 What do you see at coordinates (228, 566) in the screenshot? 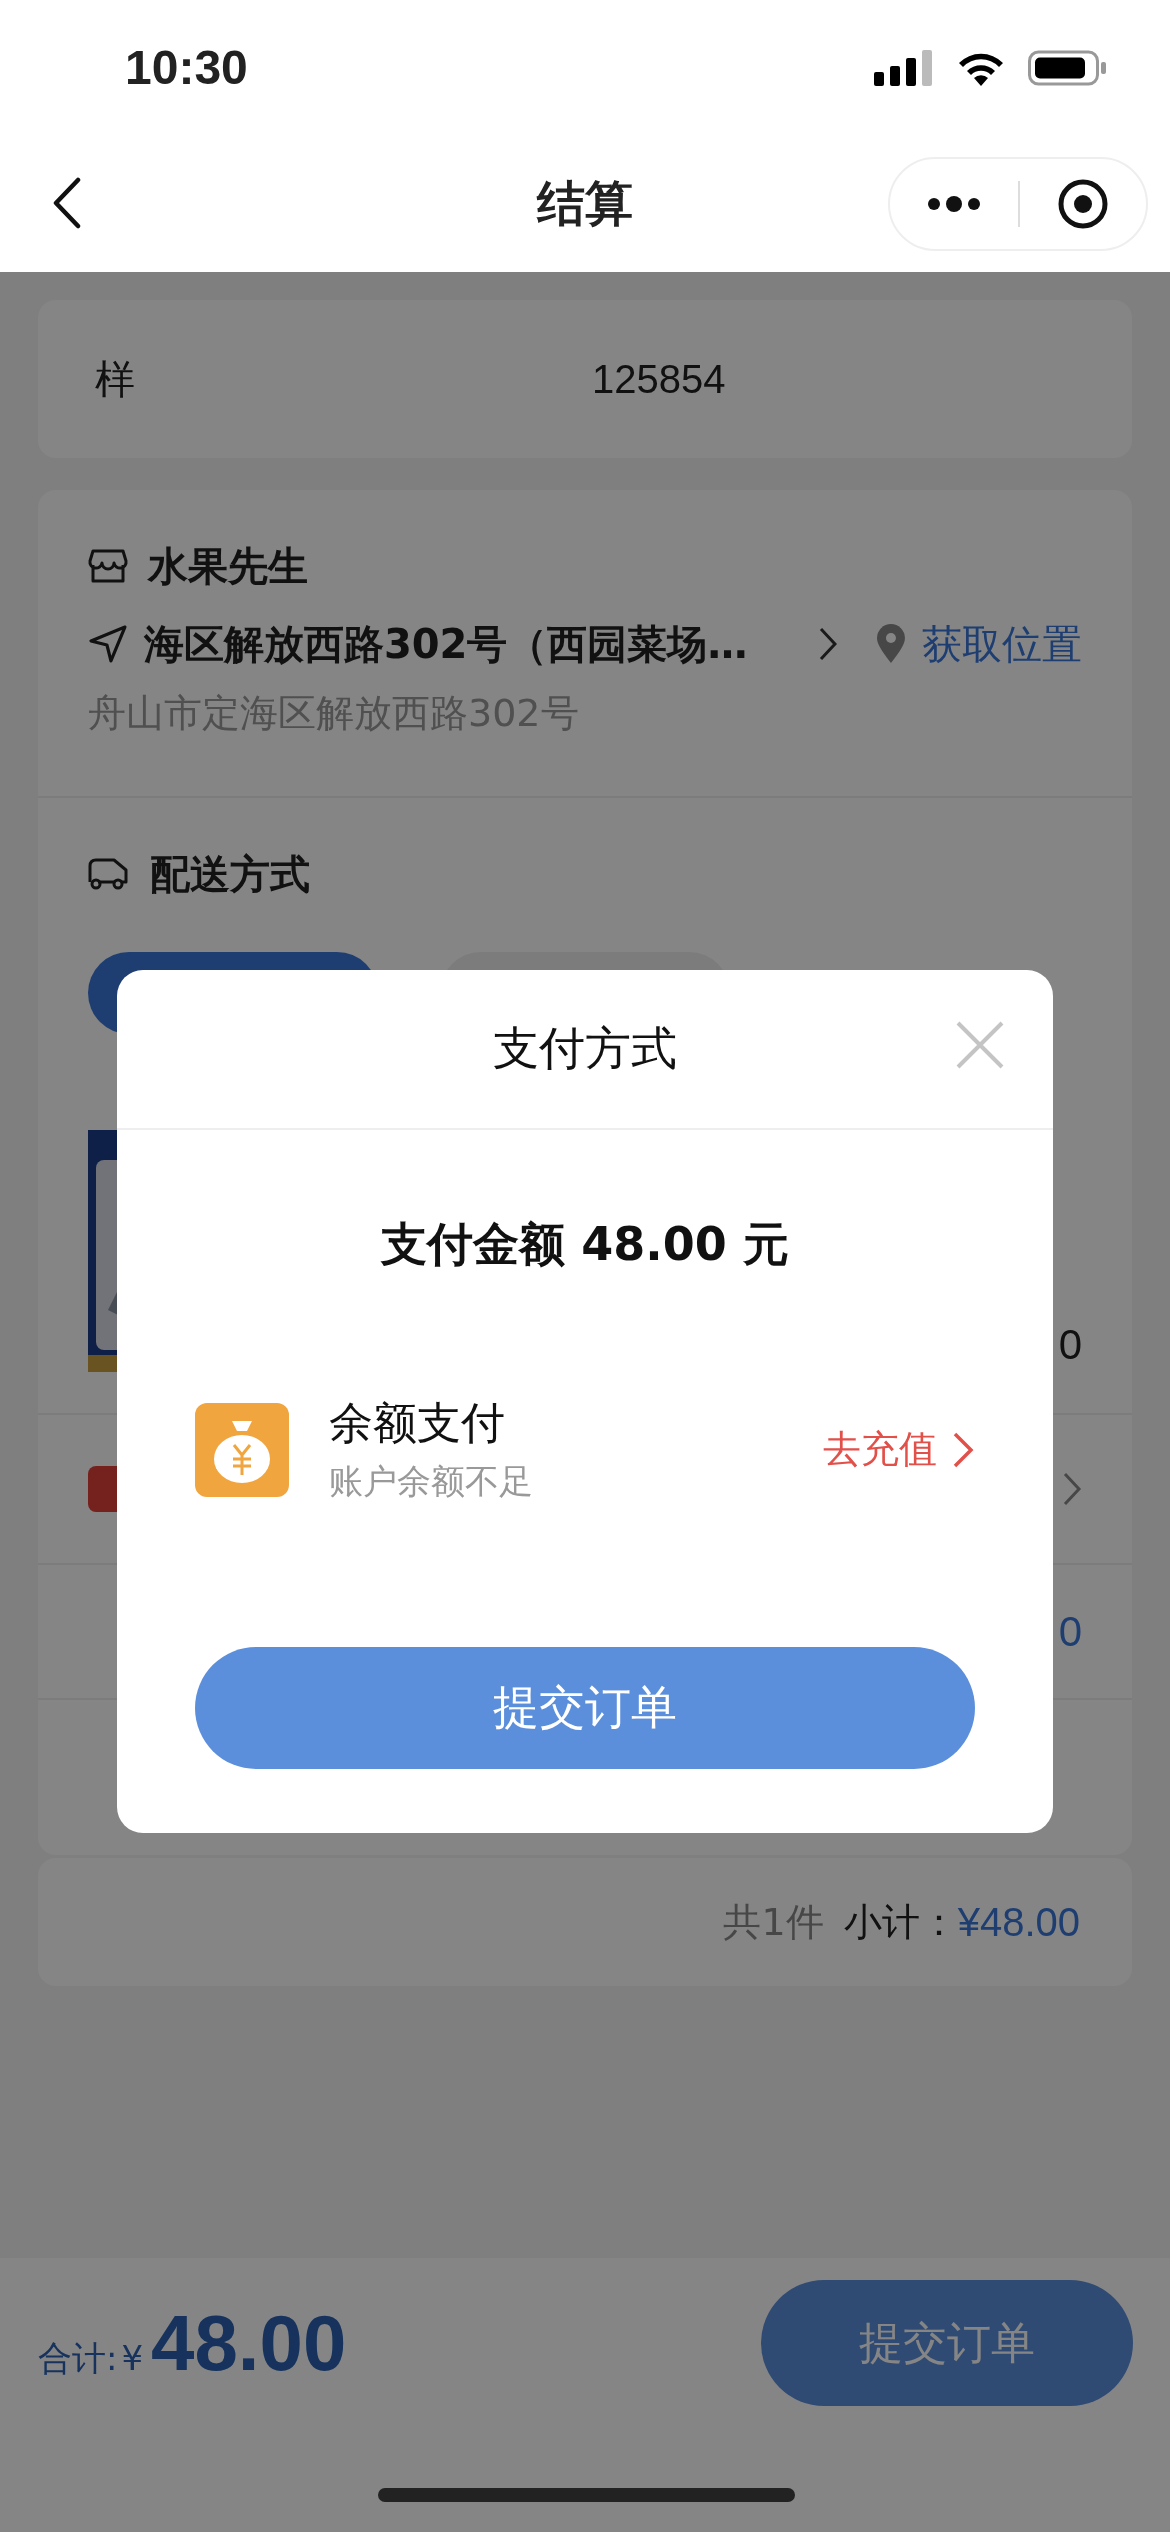
I see `store-name: 水果先生` at bounding box center [228, 566].